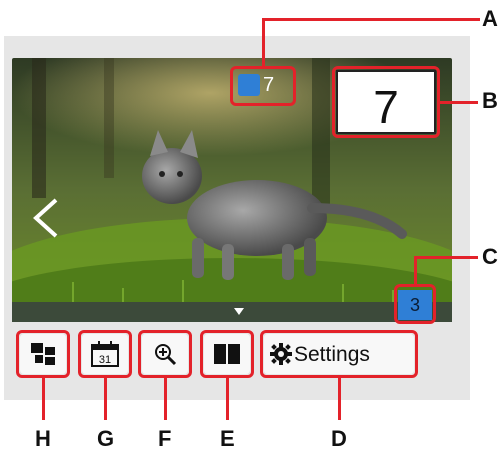  I want to click on callout-label-h: H, so click(43, 438).